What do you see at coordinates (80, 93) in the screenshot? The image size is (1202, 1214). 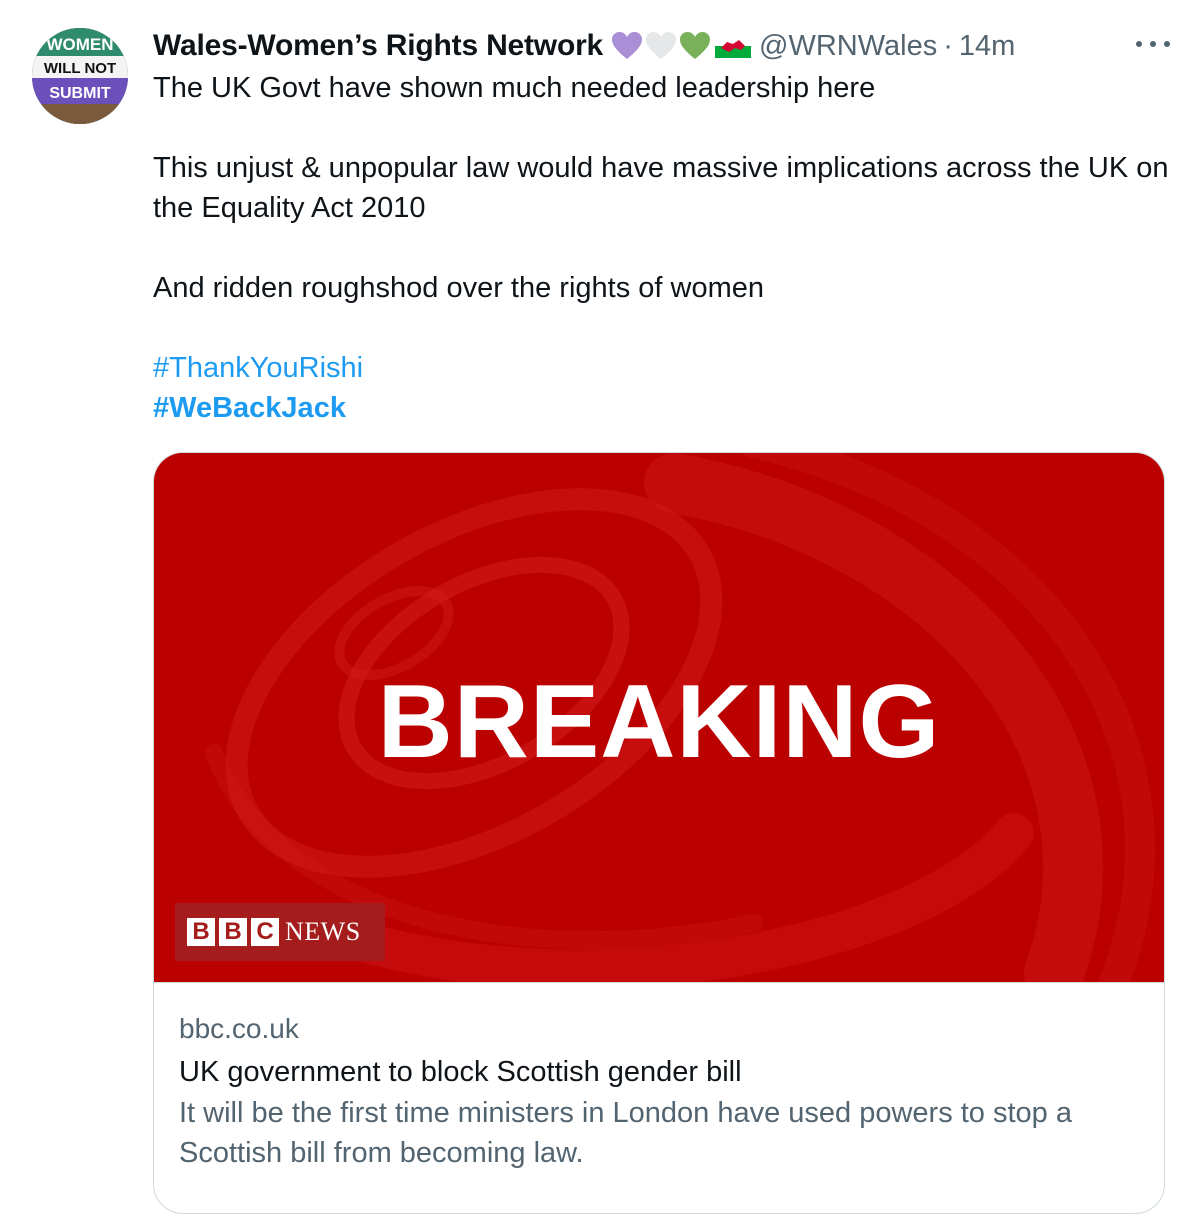 I see `avatar-text-3: SUBMIT` at bounding box center [80, 93].